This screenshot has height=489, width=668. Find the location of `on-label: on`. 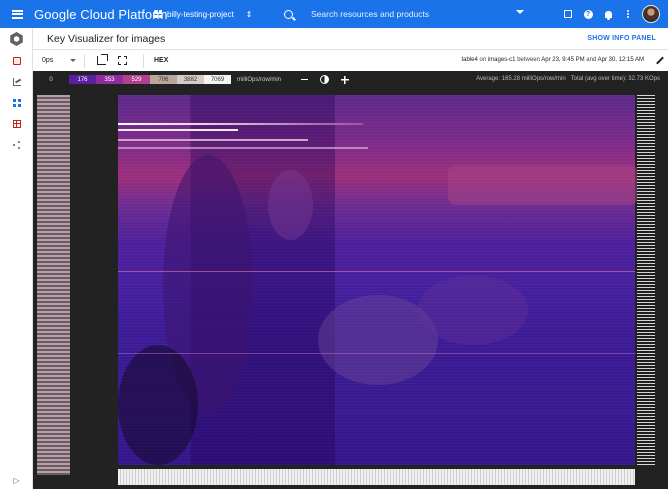

on-label: on is located at coordinates (483, 60).